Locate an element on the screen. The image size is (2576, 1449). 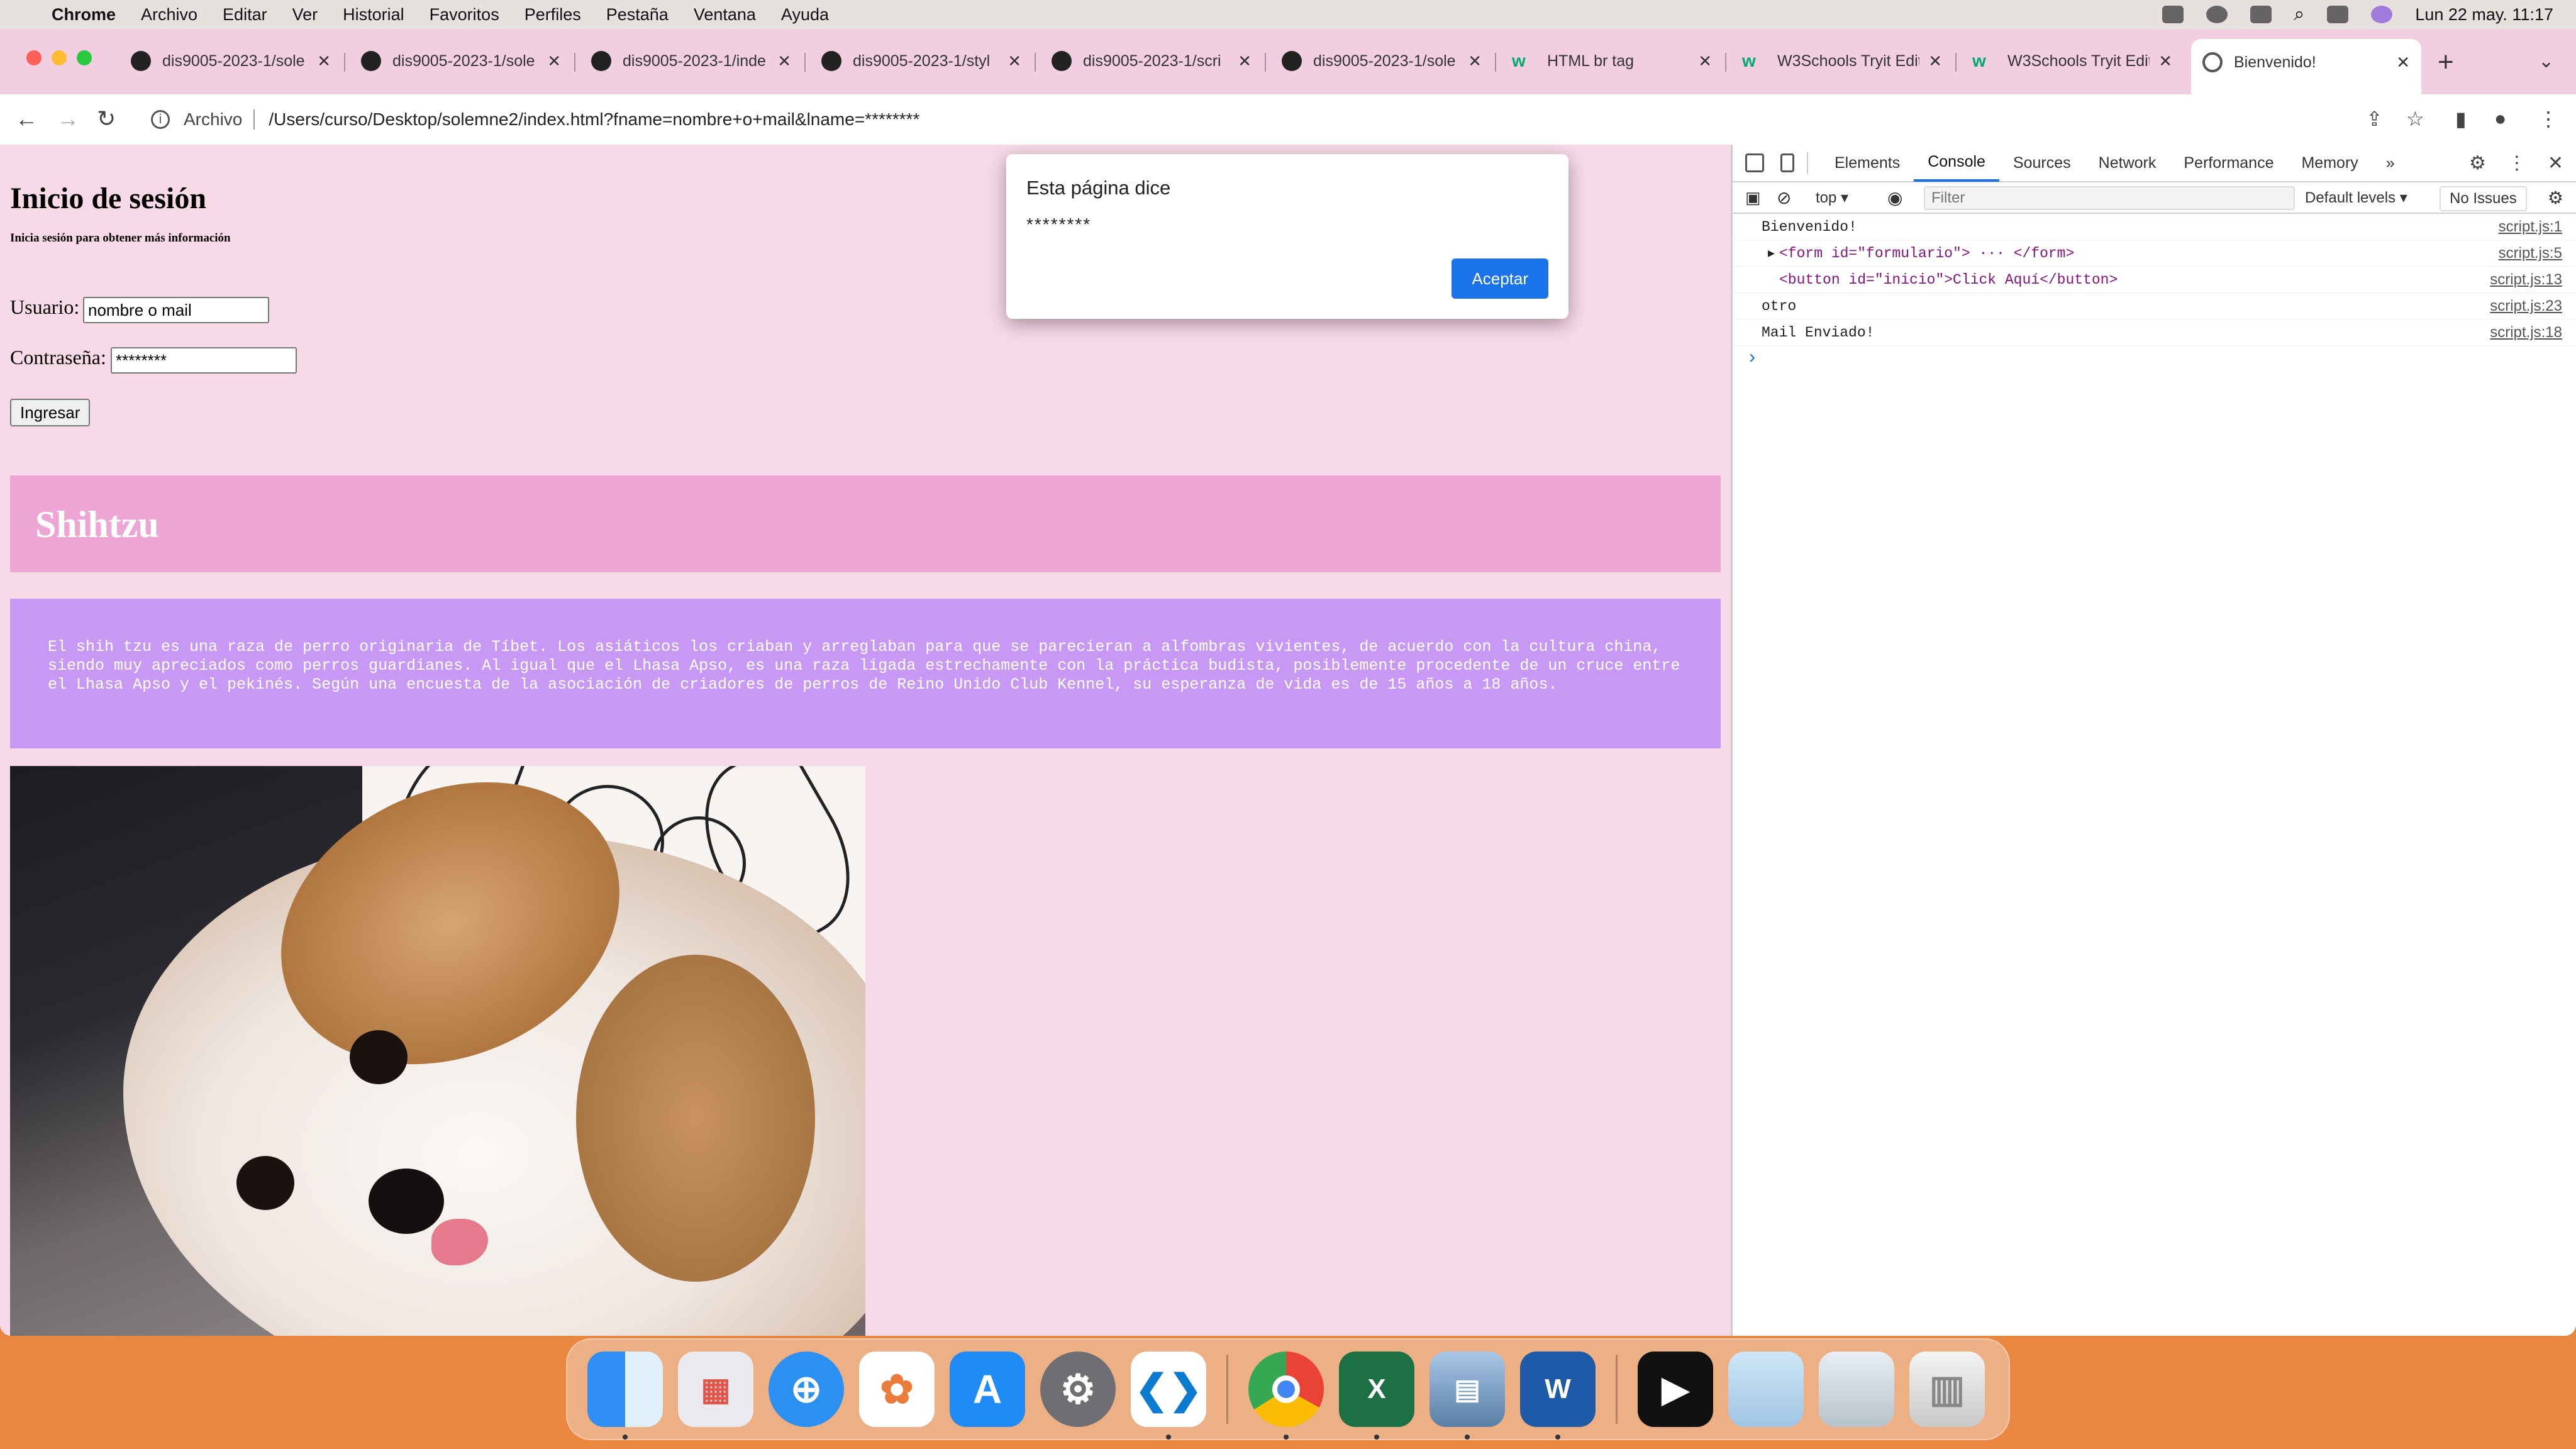
dock-vscode: ❮❯ is located at coordinates (1168, 1396).